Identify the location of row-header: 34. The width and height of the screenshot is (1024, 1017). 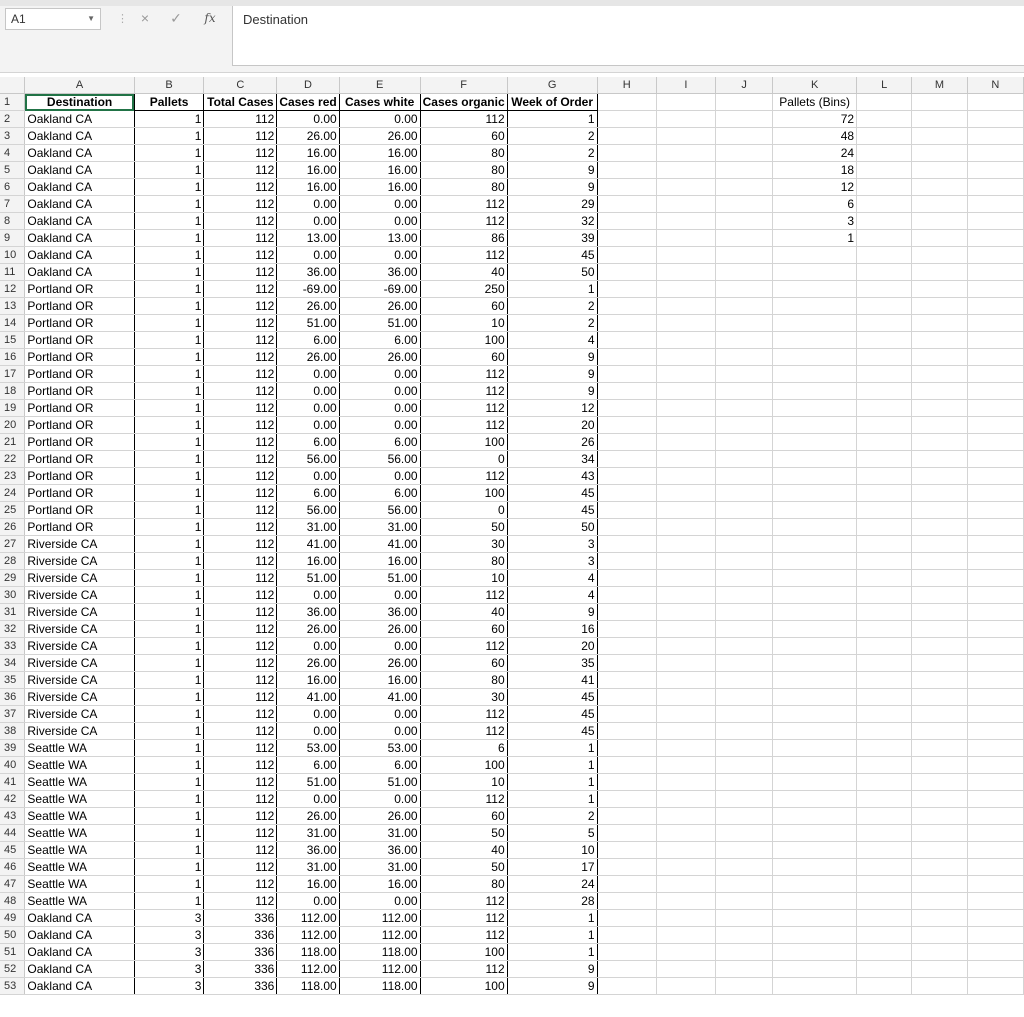
(13, 663).